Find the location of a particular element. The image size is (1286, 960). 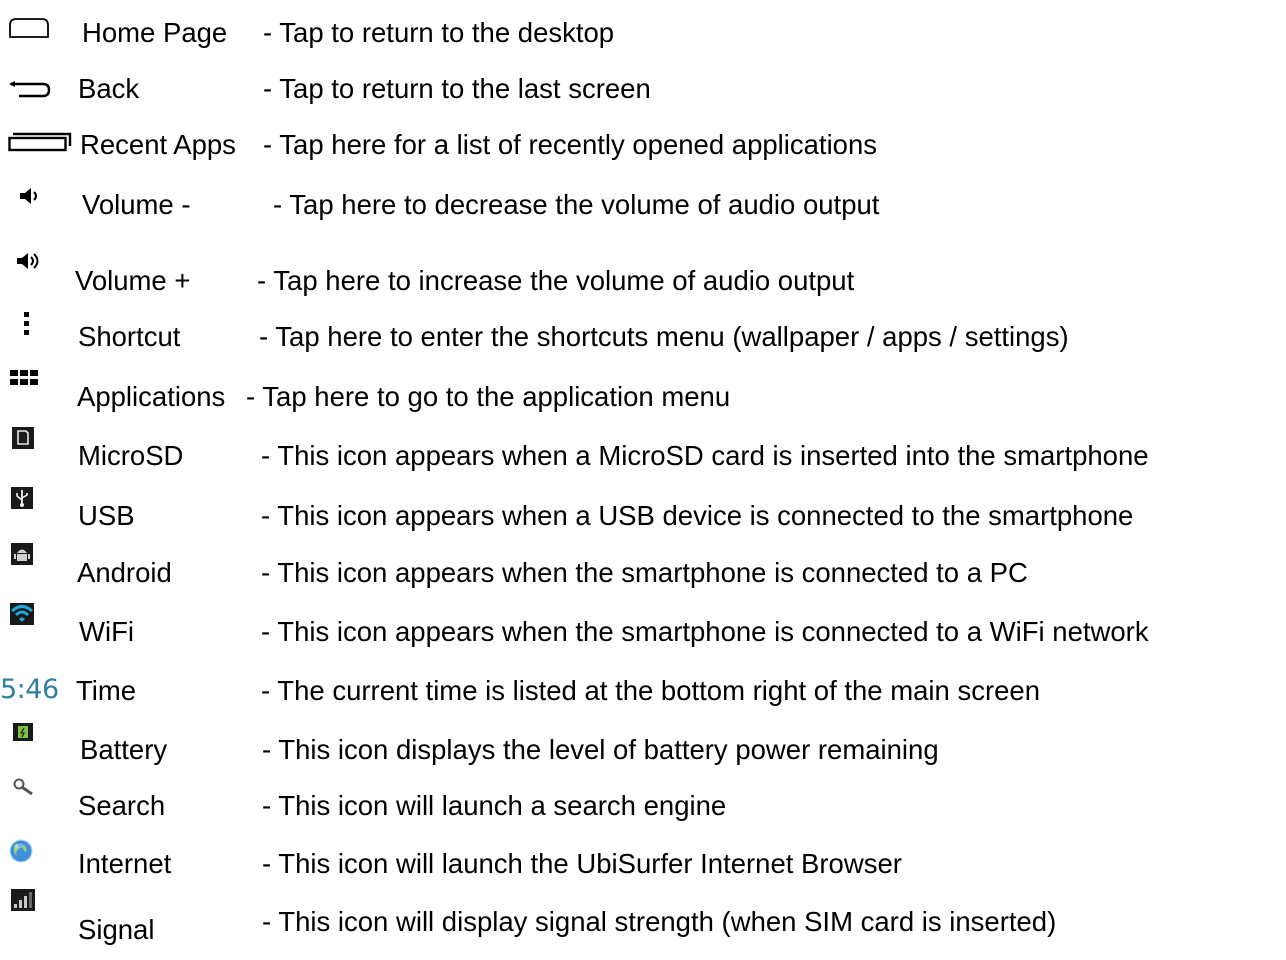

legend-item-name: Search is located at coordinates (122, 805).